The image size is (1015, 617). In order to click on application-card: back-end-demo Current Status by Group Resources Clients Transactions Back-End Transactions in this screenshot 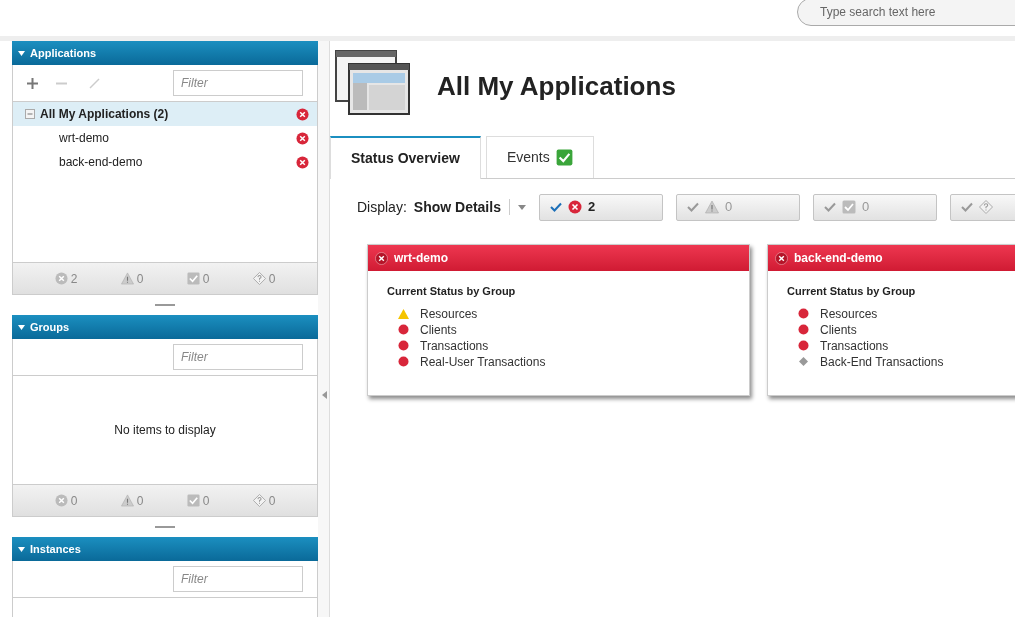, I will do `click(891, 320)`.